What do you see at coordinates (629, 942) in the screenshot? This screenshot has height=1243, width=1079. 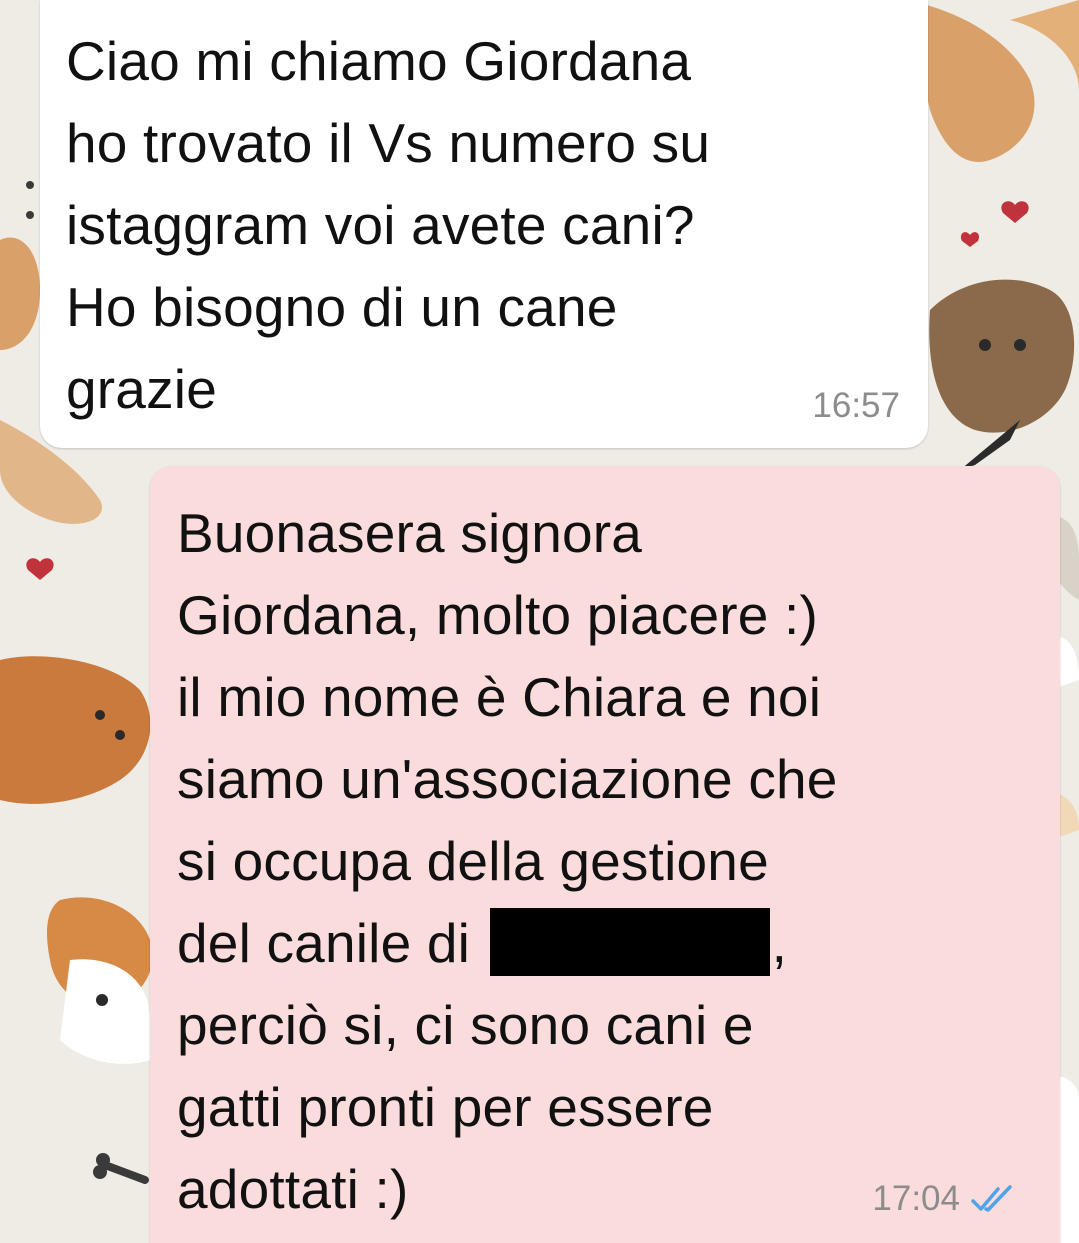 I see `redaction-block` at bounding box center [629, 942].